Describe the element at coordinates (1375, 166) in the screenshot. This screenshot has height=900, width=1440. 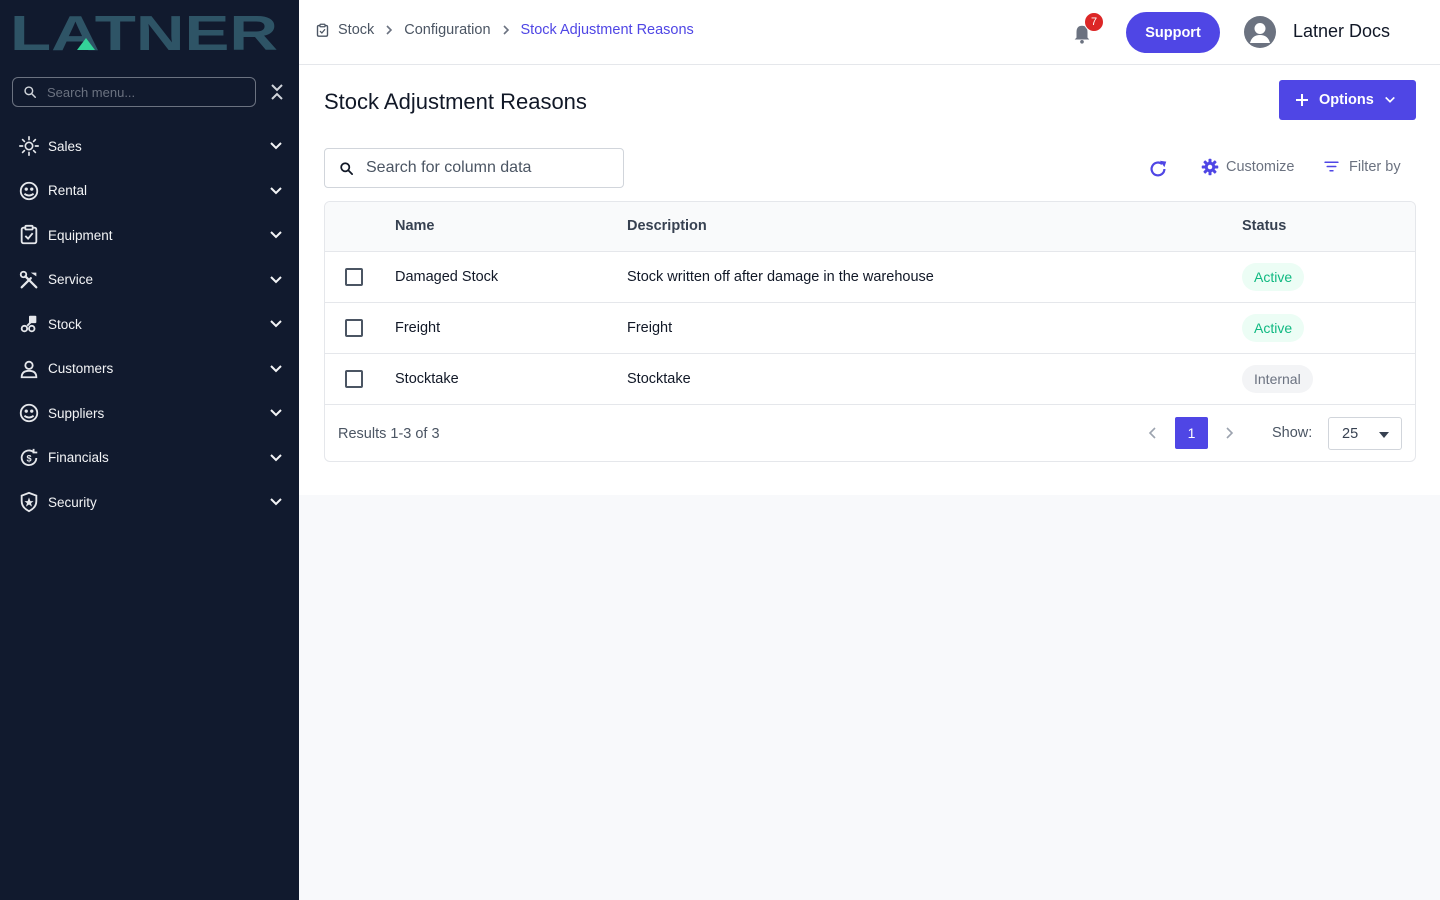
I see `filter-by-label: Filter by` at that location.